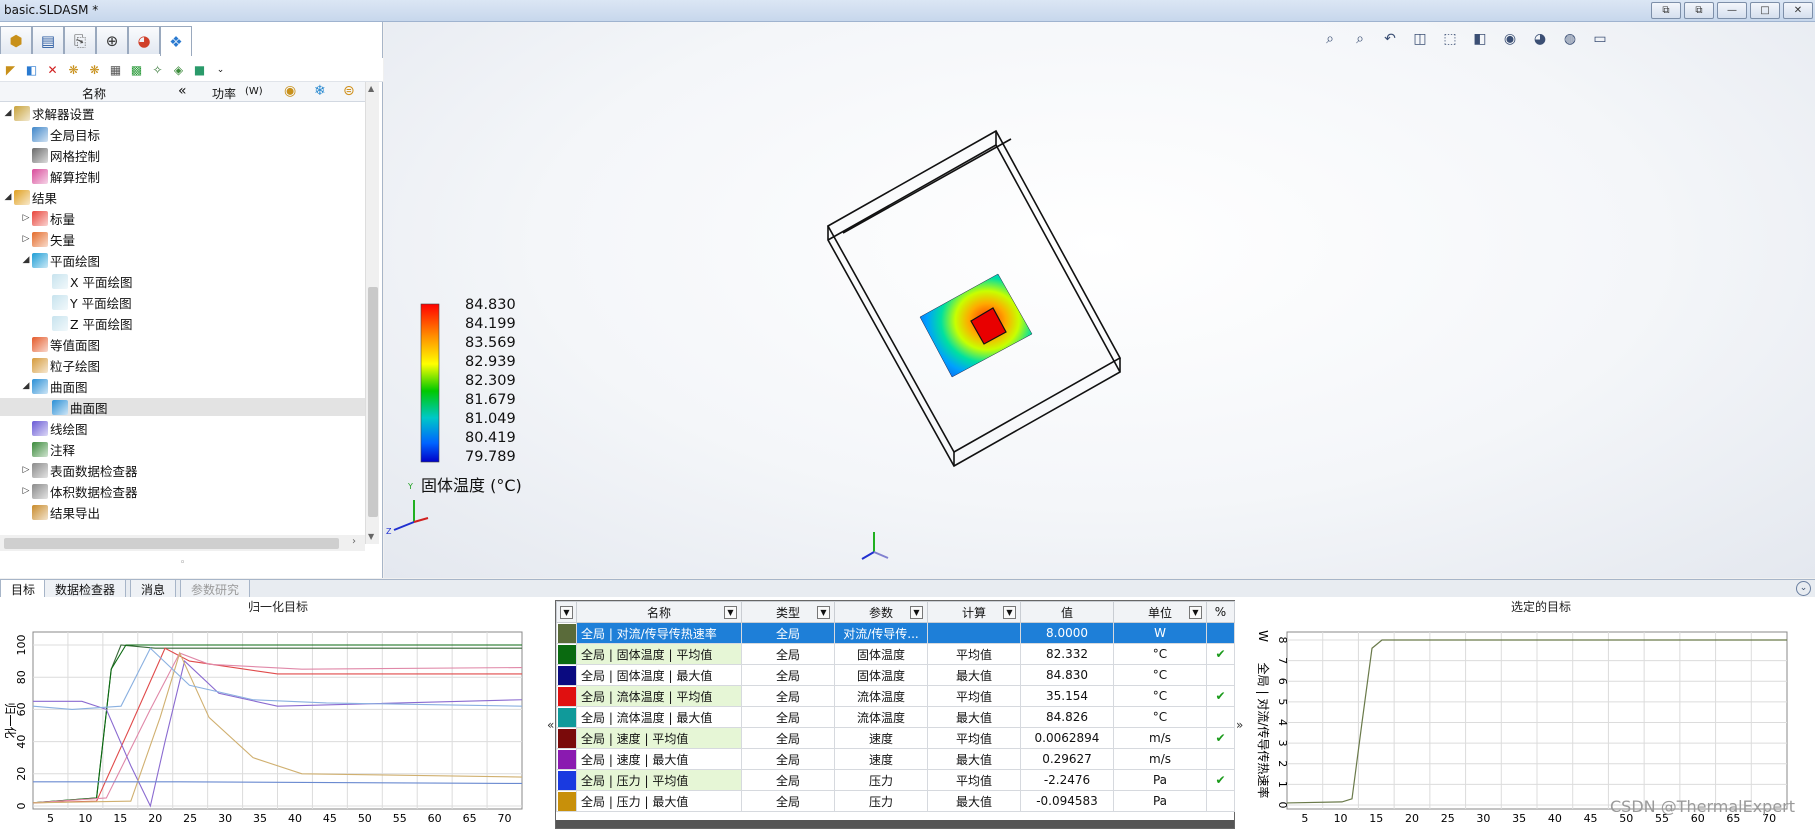 The height and width of the screenshot is (829, 1815). I want to click on cell-param: 速度, so click(881, 738).